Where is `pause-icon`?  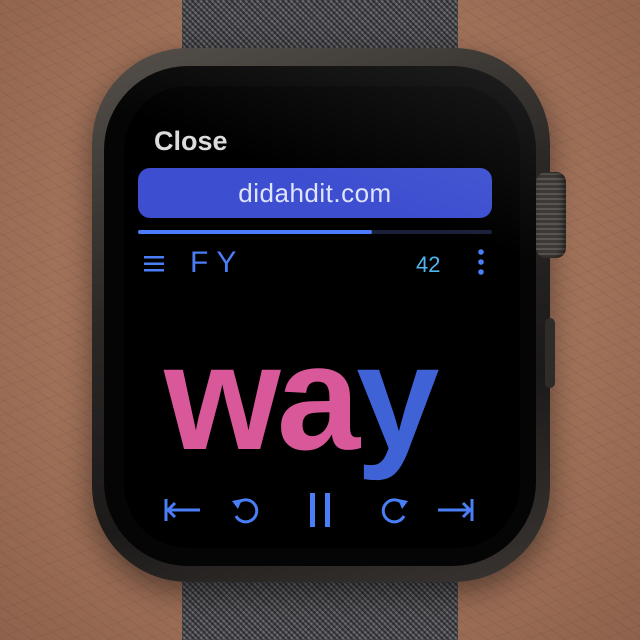
pause-icon is located at coordinates (320, 510).